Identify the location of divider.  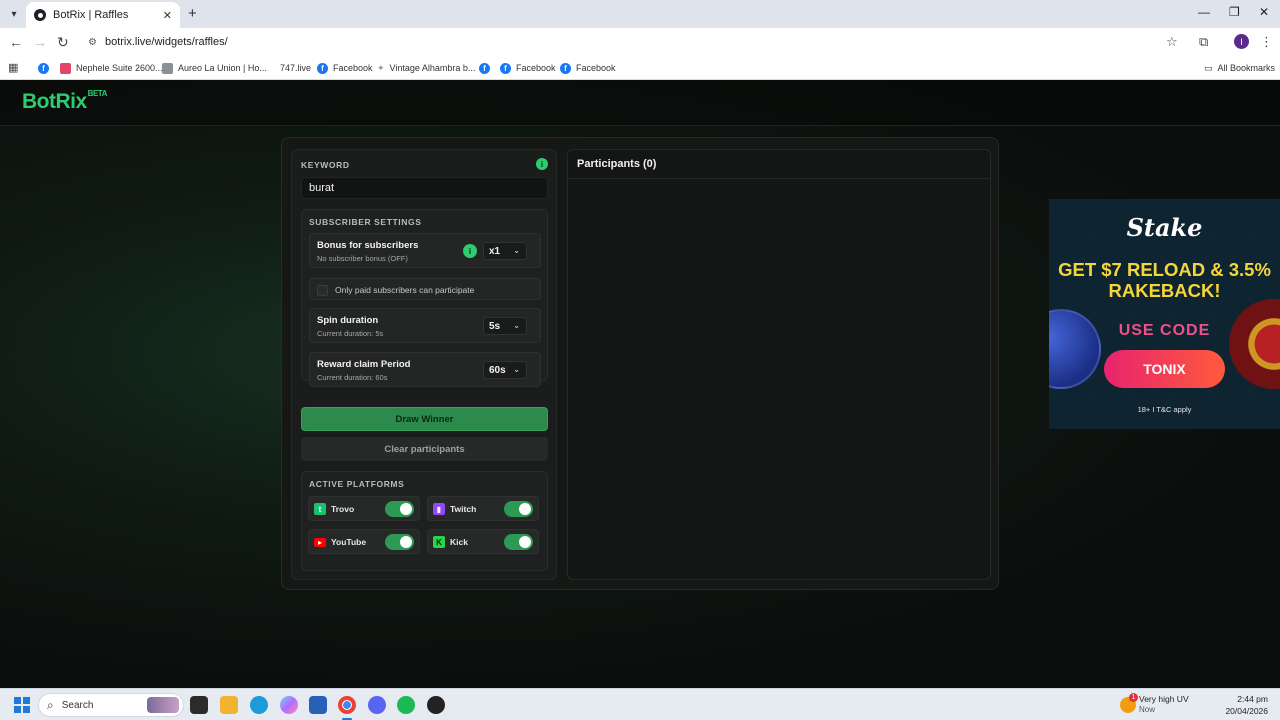
(779, 178).